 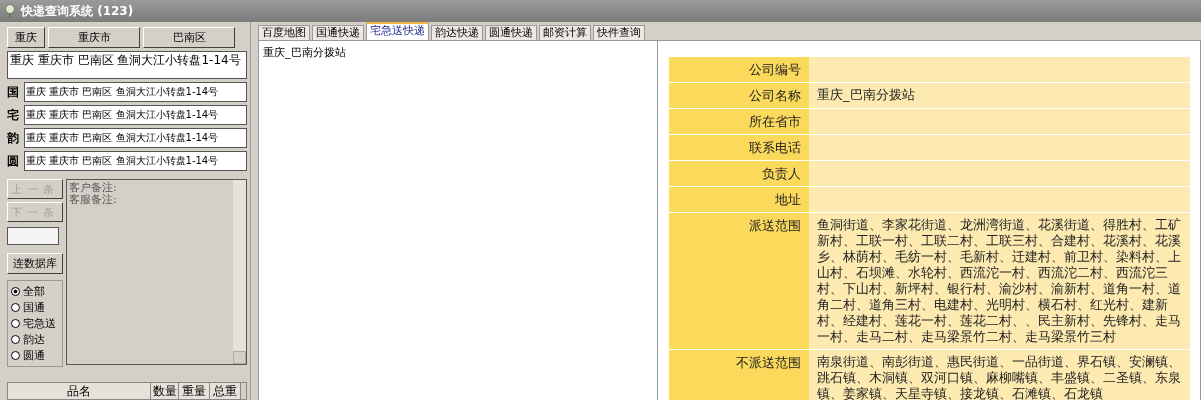 What do you see at coordinates (739, 69) in the screenshot?
I see `field-label: 公司编号` at bounding box center [739, 69].